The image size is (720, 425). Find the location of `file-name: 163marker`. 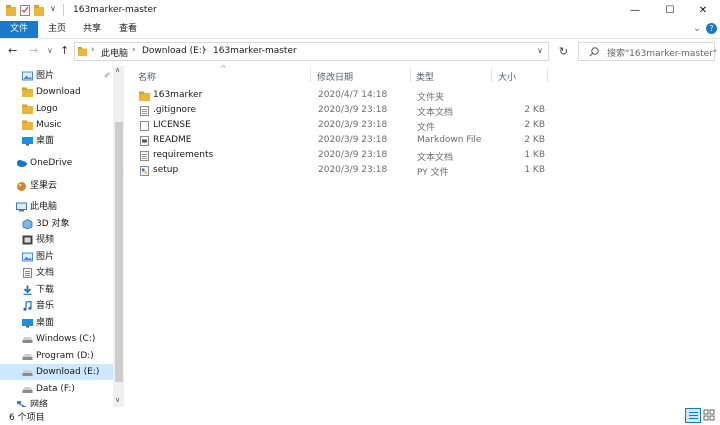

file-name: 163marker is located at coordinates (178, 95).